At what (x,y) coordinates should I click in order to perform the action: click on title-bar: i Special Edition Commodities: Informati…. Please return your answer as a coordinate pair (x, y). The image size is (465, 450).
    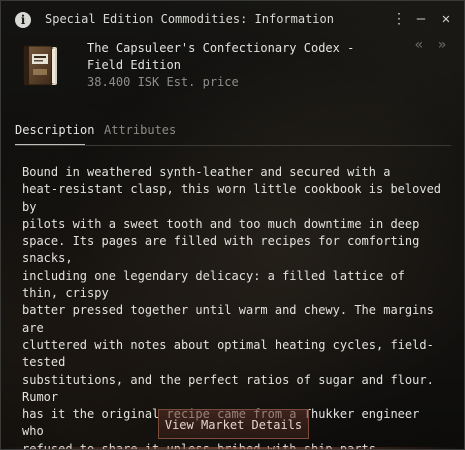
    Looking at the image, I should click on (232, 19).